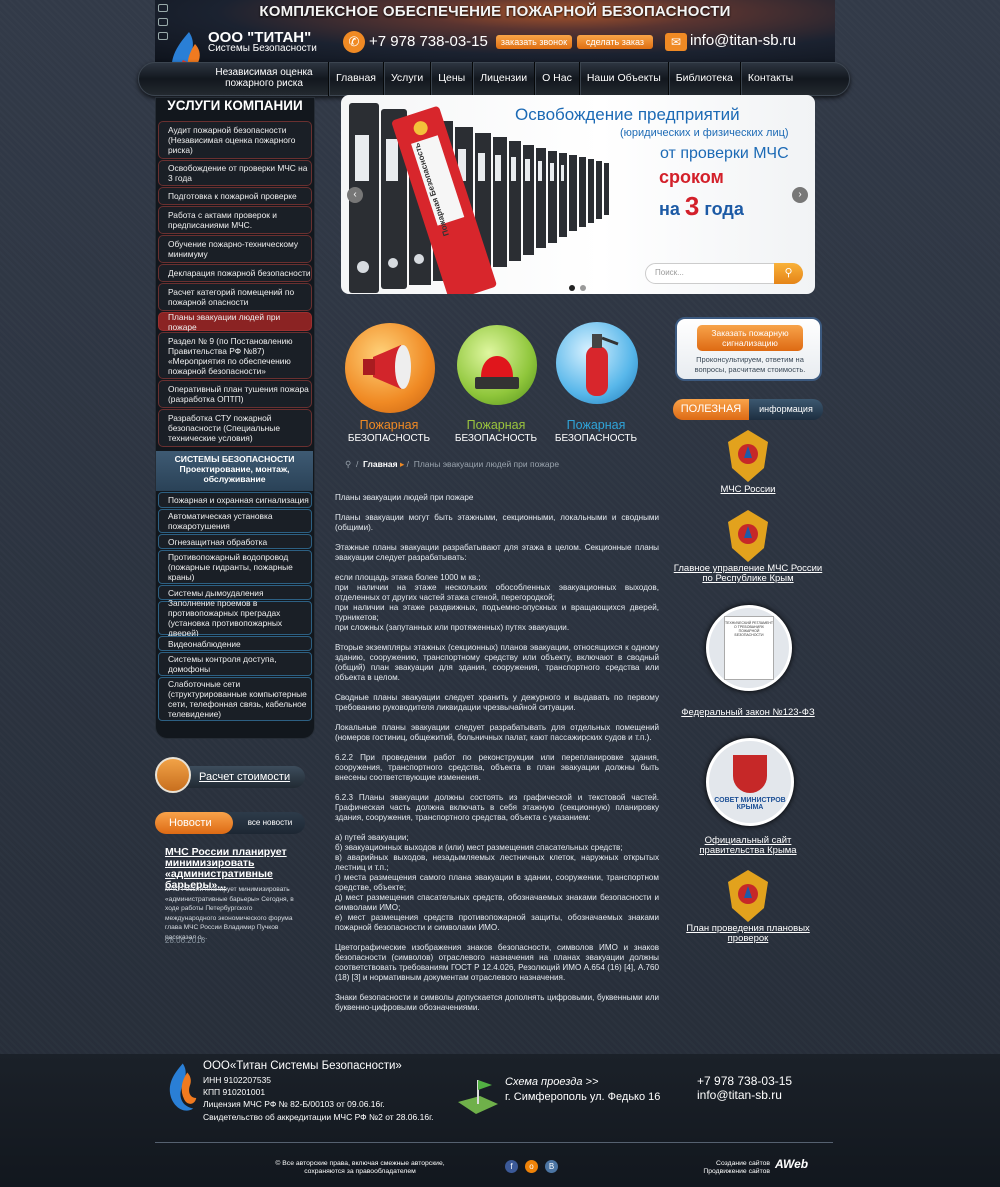 The image size is (1000, 1187). I want to click on search-icon: ⚲, so click(788, 273).